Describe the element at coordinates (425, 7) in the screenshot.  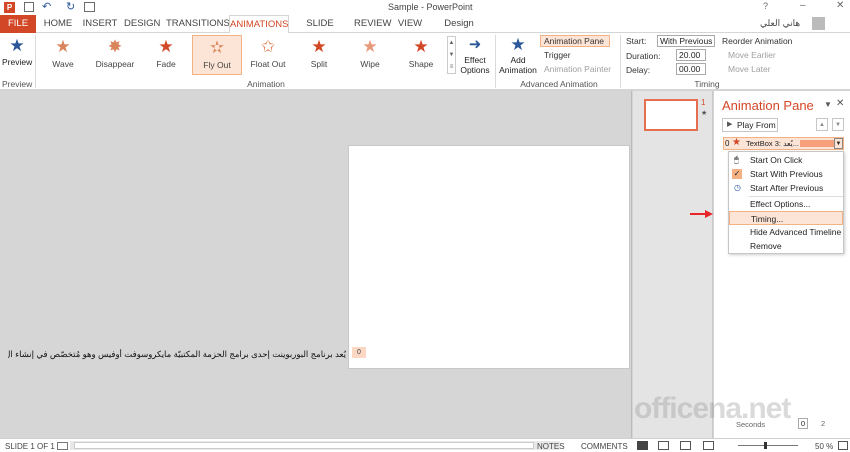
I see `title-bar: P ↶ ↻ Sample - PowerPoint ? – ✕` at that location.